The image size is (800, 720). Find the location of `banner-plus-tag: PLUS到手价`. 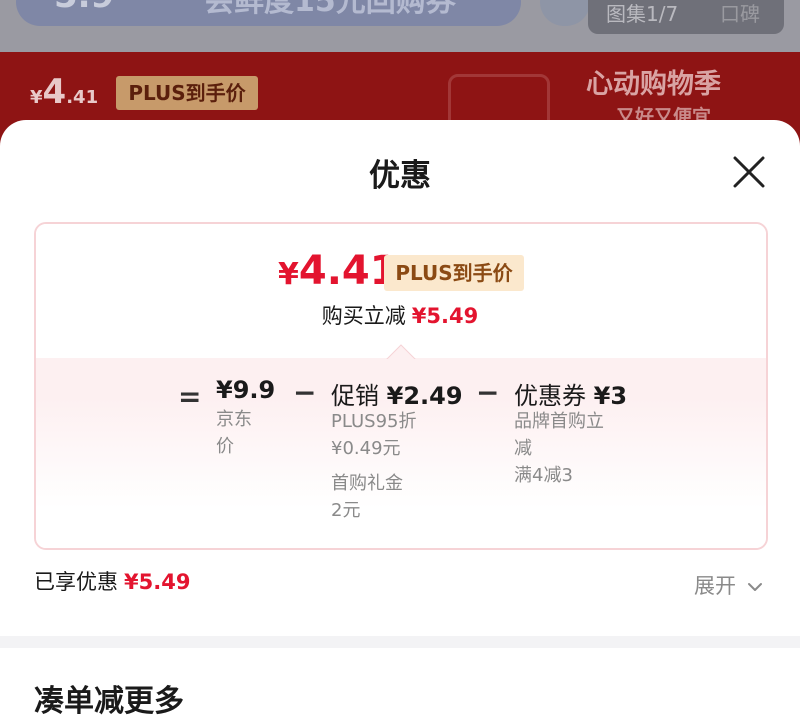

banner-plus-tag: PLUS到手价 is located at coordinates (187, 93).